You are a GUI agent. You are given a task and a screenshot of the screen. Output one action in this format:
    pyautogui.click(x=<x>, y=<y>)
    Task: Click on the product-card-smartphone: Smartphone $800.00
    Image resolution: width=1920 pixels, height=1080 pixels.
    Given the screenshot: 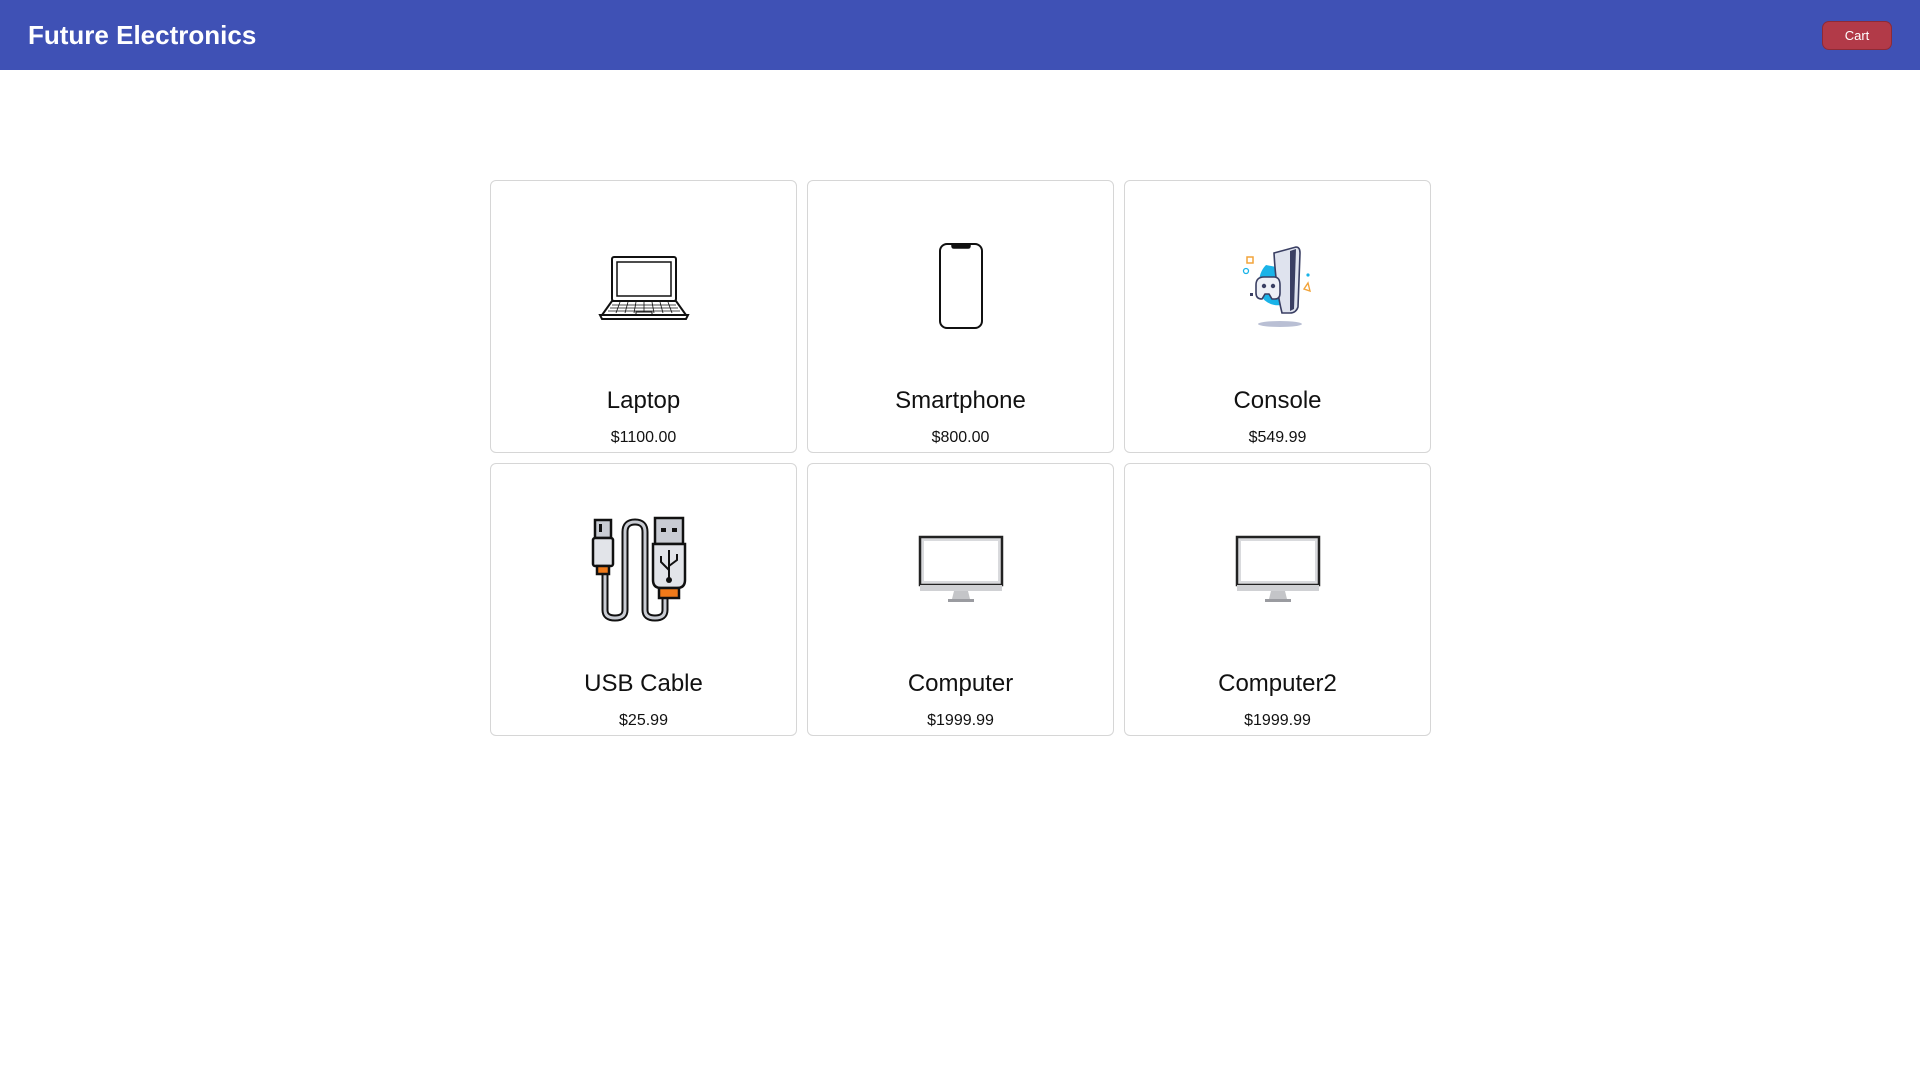 What is the action you would take?
    pyautogui.click(x=960, y=316)
    